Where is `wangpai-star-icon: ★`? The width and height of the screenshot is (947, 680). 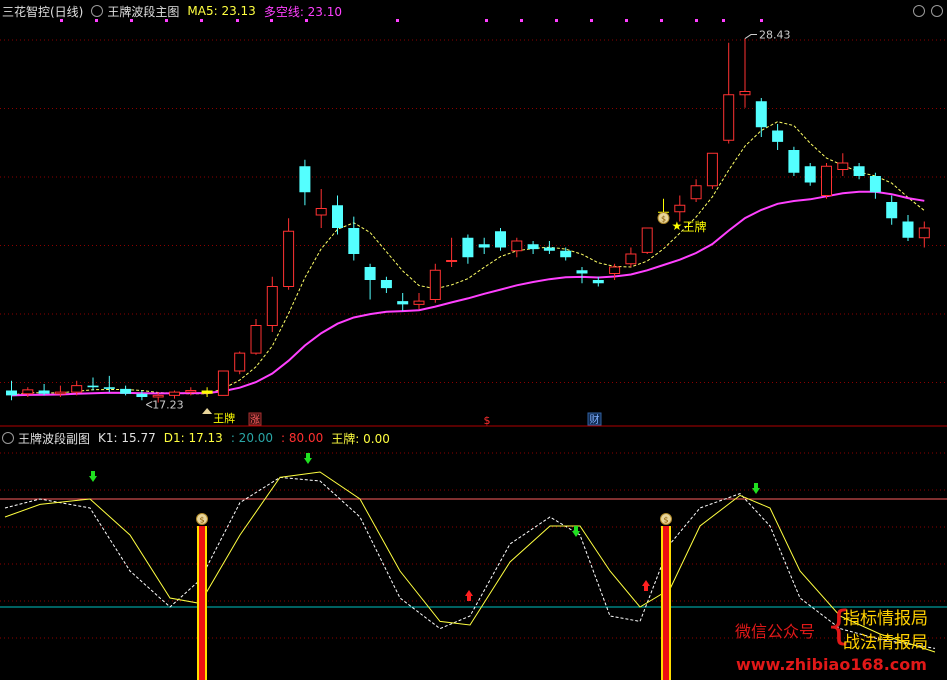 wangpai-star-icon: ★ is located at coordinates (677, 226).